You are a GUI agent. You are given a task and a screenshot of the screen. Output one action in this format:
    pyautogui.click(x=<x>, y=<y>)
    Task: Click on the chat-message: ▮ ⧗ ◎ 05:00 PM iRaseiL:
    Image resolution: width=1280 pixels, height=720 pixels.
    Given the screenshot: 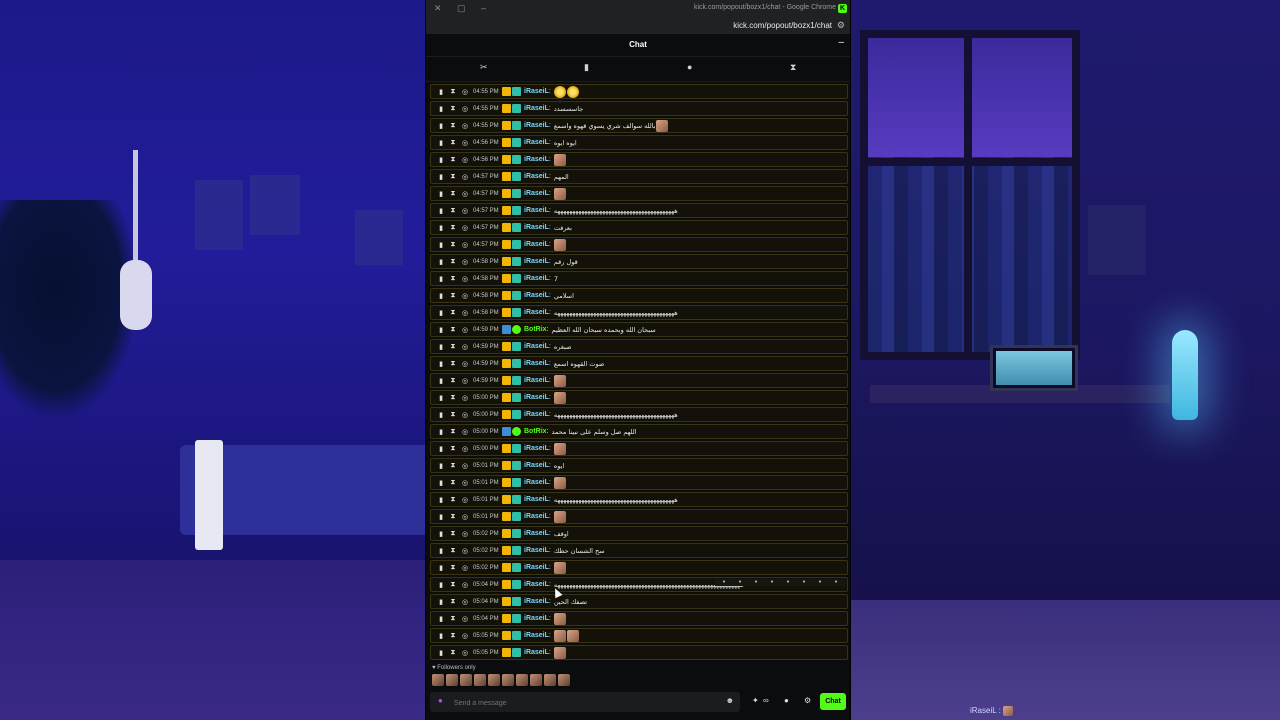 What is the action you would take?
    pyautogui.click(x=639, y=397)
    